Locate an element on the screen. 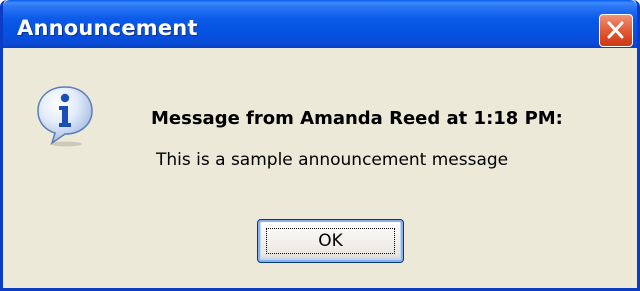 Image resolution: width=640 pixels, height=291 pixels. message-heading: Message from Amanda Reed at 1:18 PM: is located at coordinates (357, 118).